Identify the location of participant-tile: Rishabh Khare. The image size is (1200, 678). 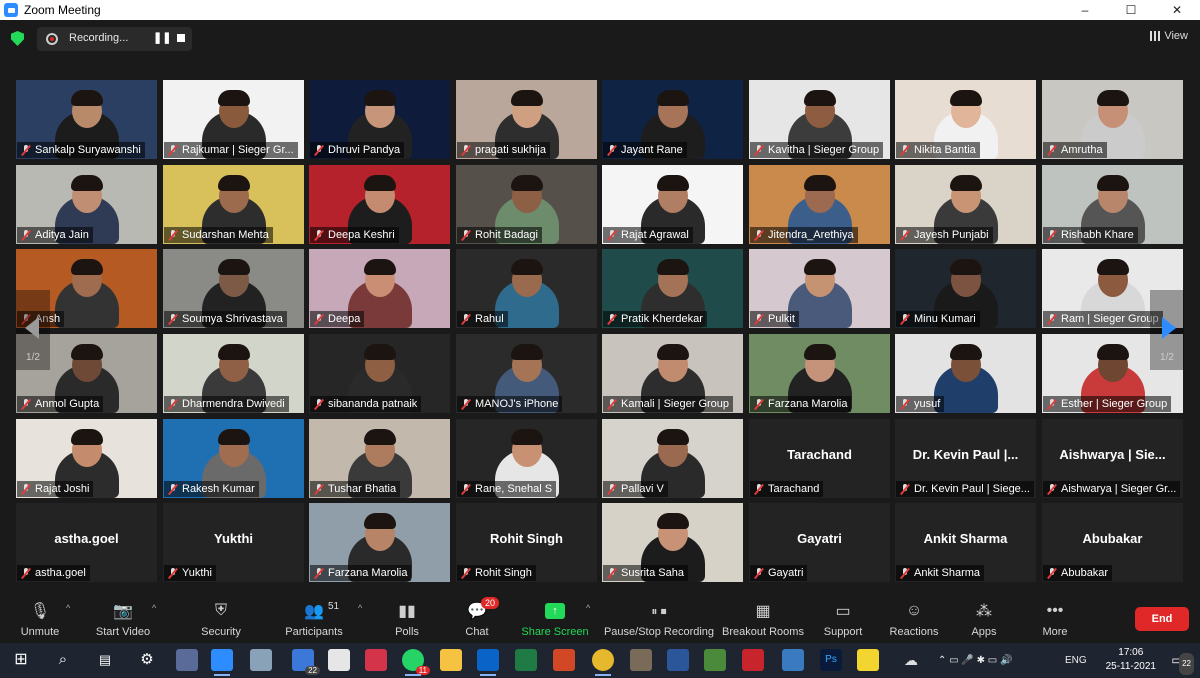
(1112, 204).